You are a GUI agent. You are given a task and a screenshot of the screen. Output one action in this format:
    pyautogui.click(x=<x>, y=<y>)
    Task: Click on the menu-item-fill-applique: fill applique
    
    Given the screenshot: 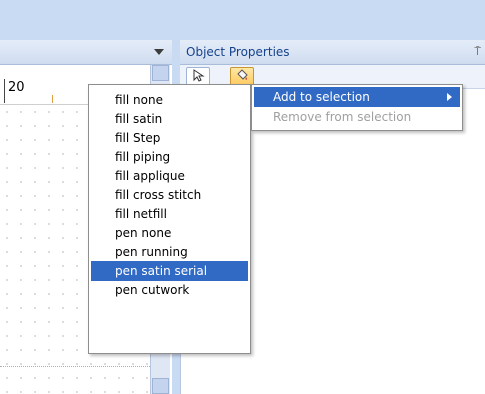 What is the action you would take?
    pyautogui.click(x=169, y=176)
    